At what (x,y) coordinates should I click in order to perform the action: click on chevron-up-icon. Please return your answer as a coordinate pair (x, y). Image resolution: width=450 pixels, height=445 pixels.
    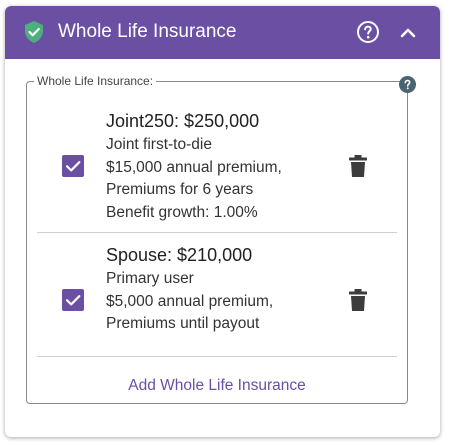
    Looking at the image, I should click on (408, 33).